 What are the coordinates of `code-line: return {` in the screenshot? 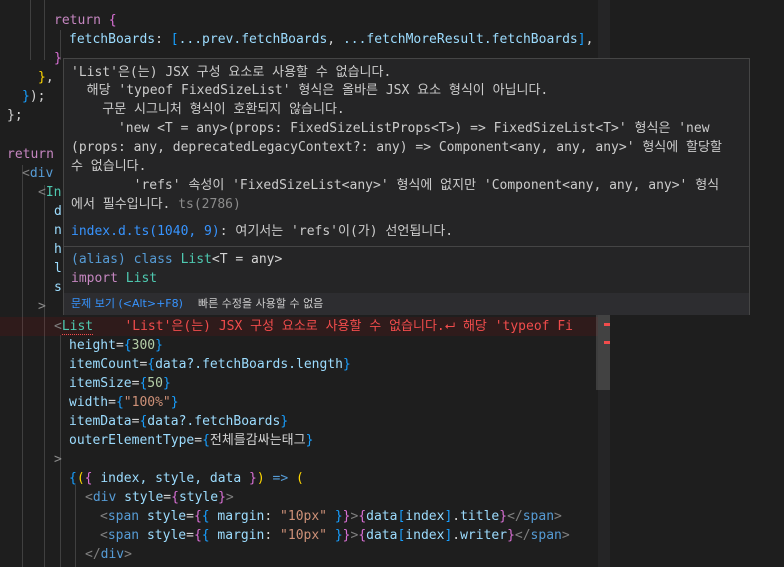 It's located at (85, 20).